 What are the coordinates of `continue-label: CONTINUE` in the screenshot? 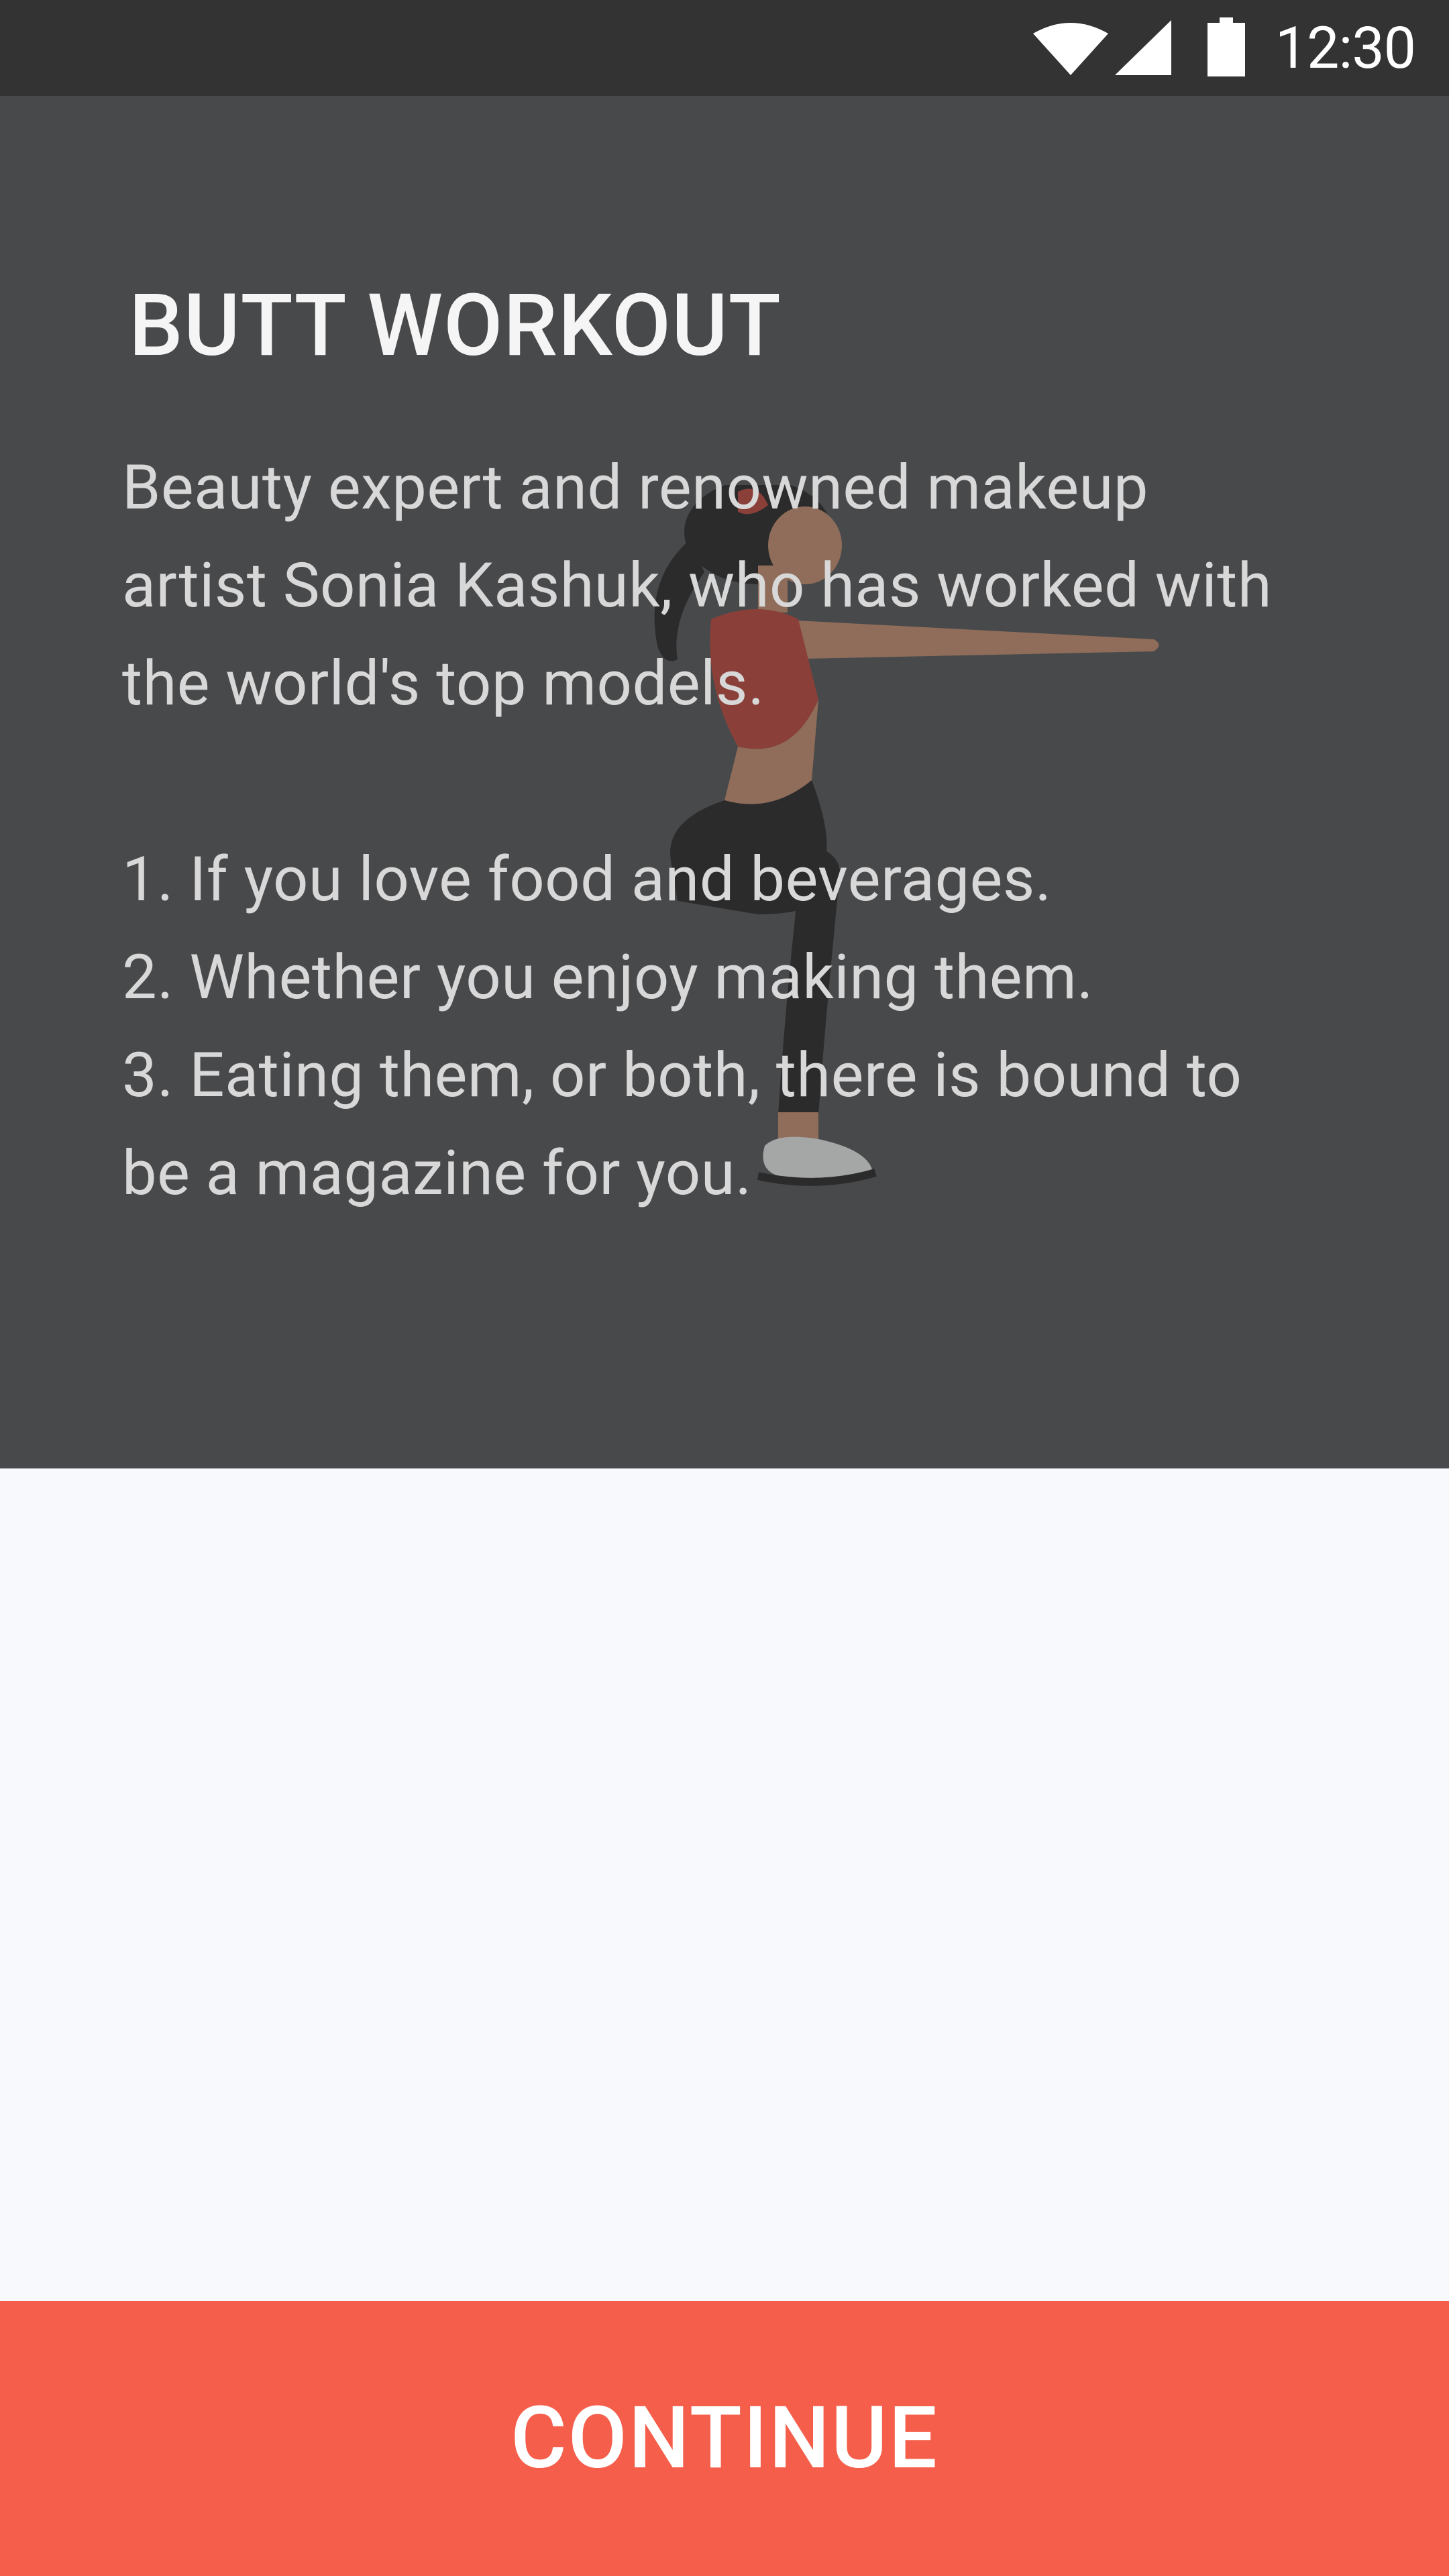 It's located at (724, 2438).